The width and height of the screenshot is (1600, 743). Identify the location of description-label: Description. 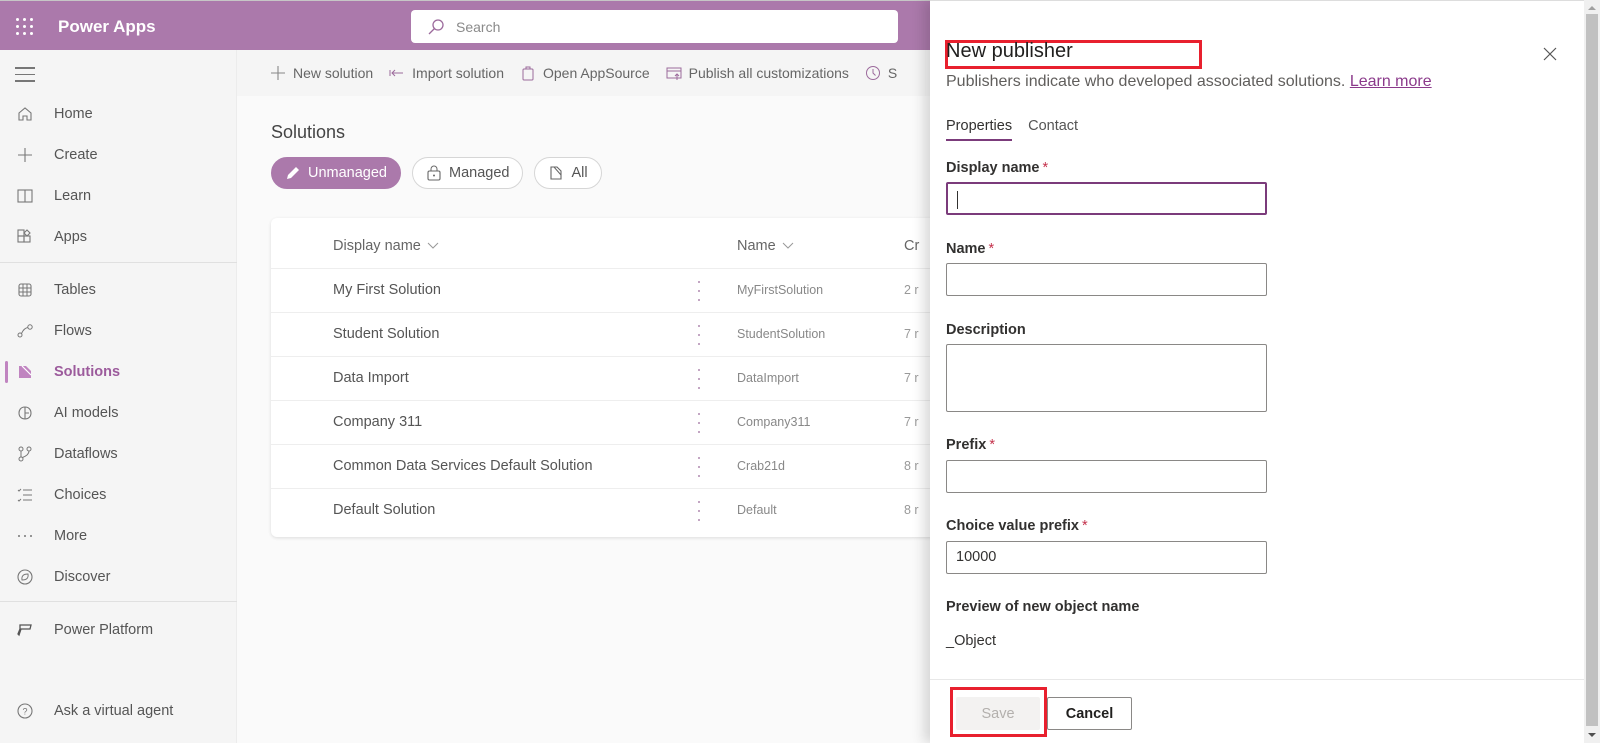
(986, 330).